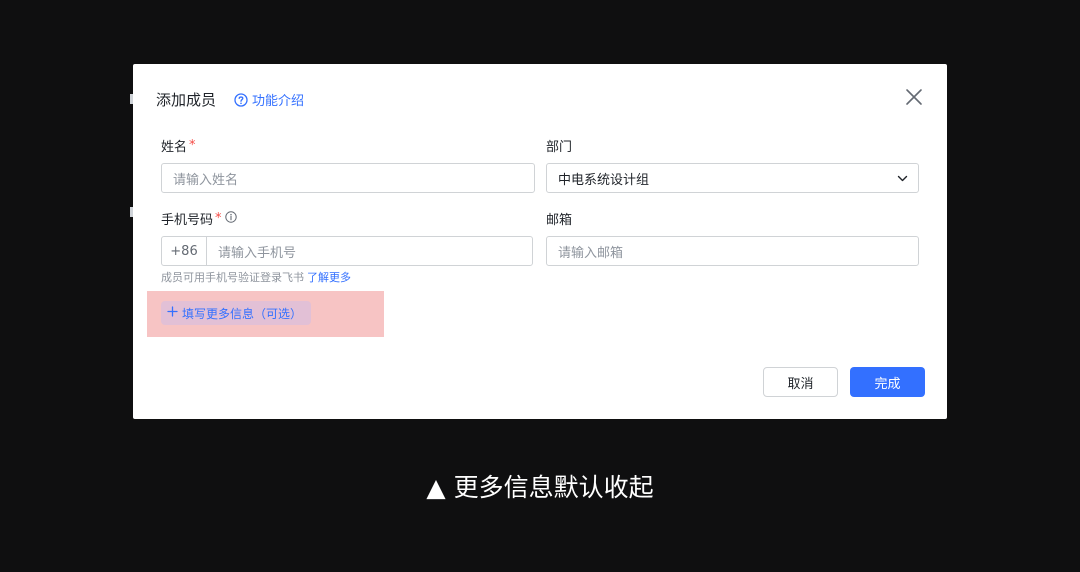 This screenshot has height=572, width=1080. I want to click on department-value: 中电系统设计组, so click(604, 180).